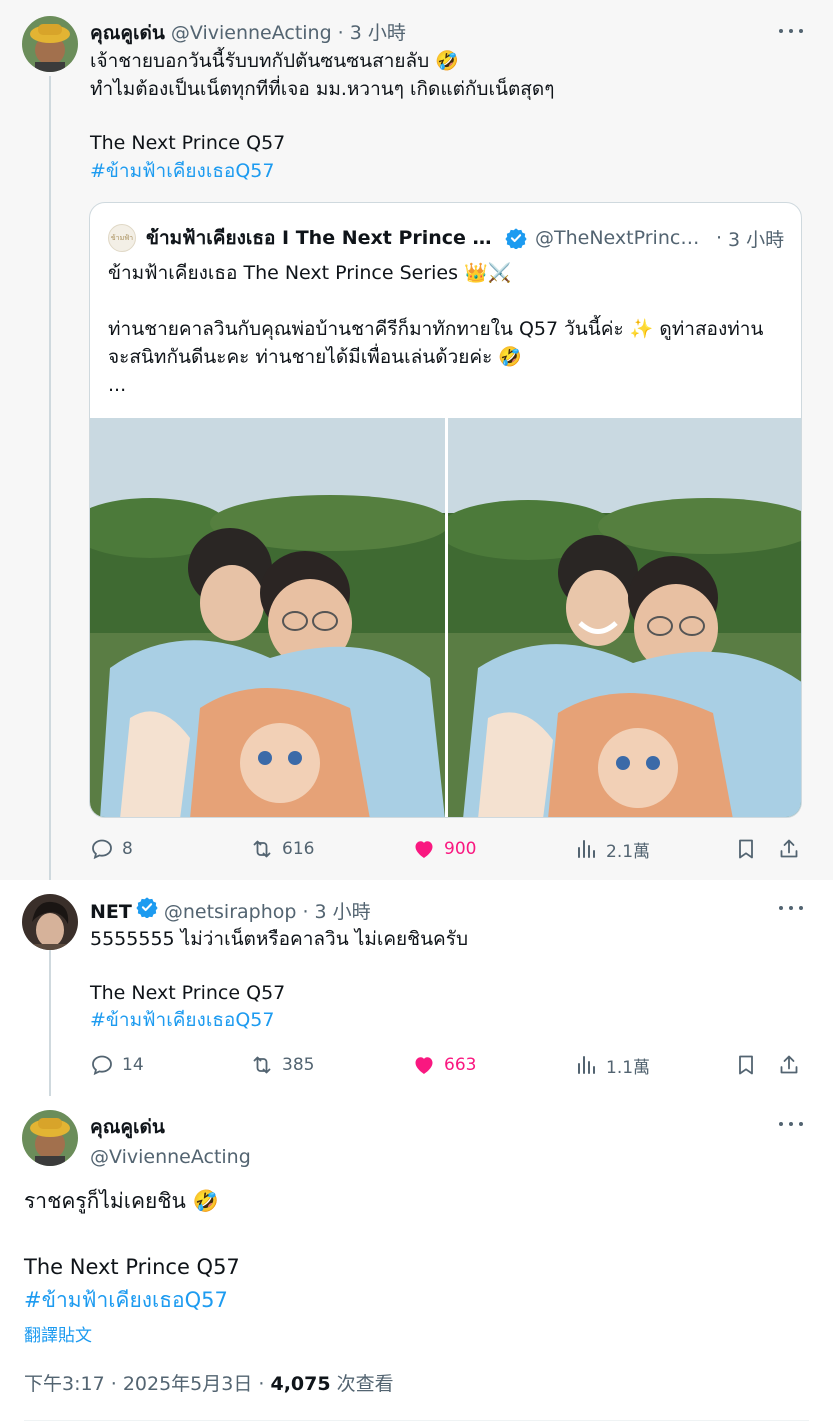 This screenshot has height=1428, width=833. Describe the element at coordinates (622, 238) in the screenshot. I see `quoted-user-handle: @TheNextPrinceSeries` at that location.